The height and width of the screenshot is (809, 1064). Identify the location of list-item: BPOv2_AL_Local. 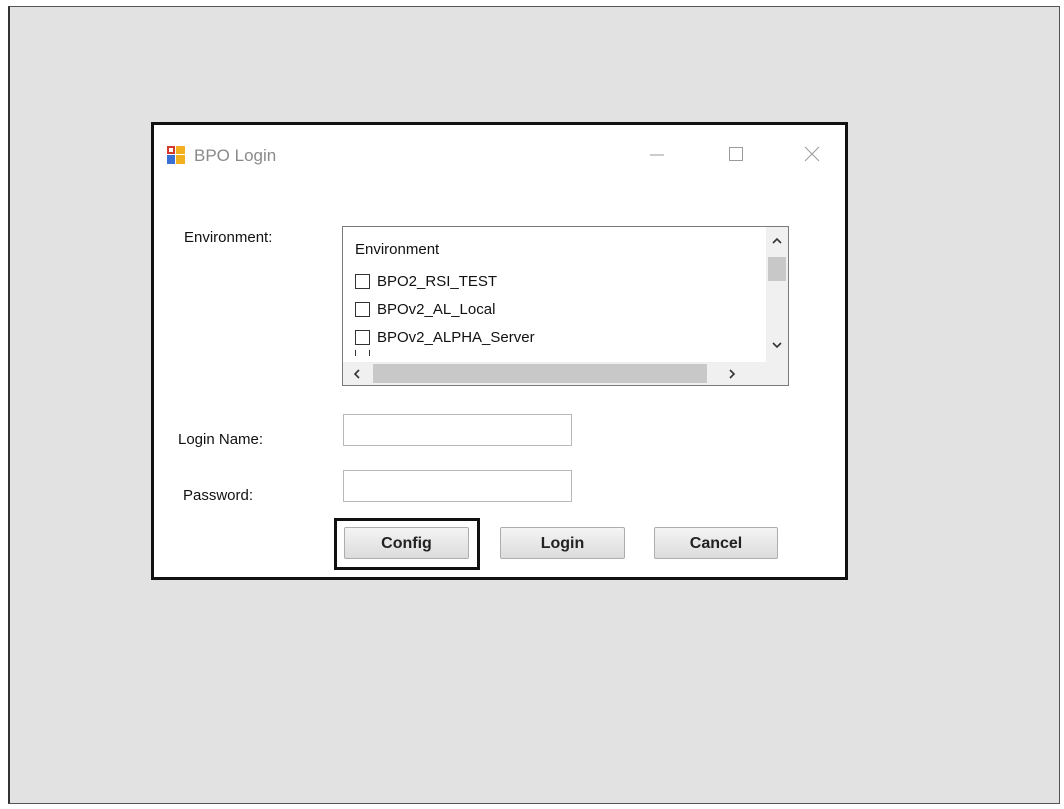
(425, 309).